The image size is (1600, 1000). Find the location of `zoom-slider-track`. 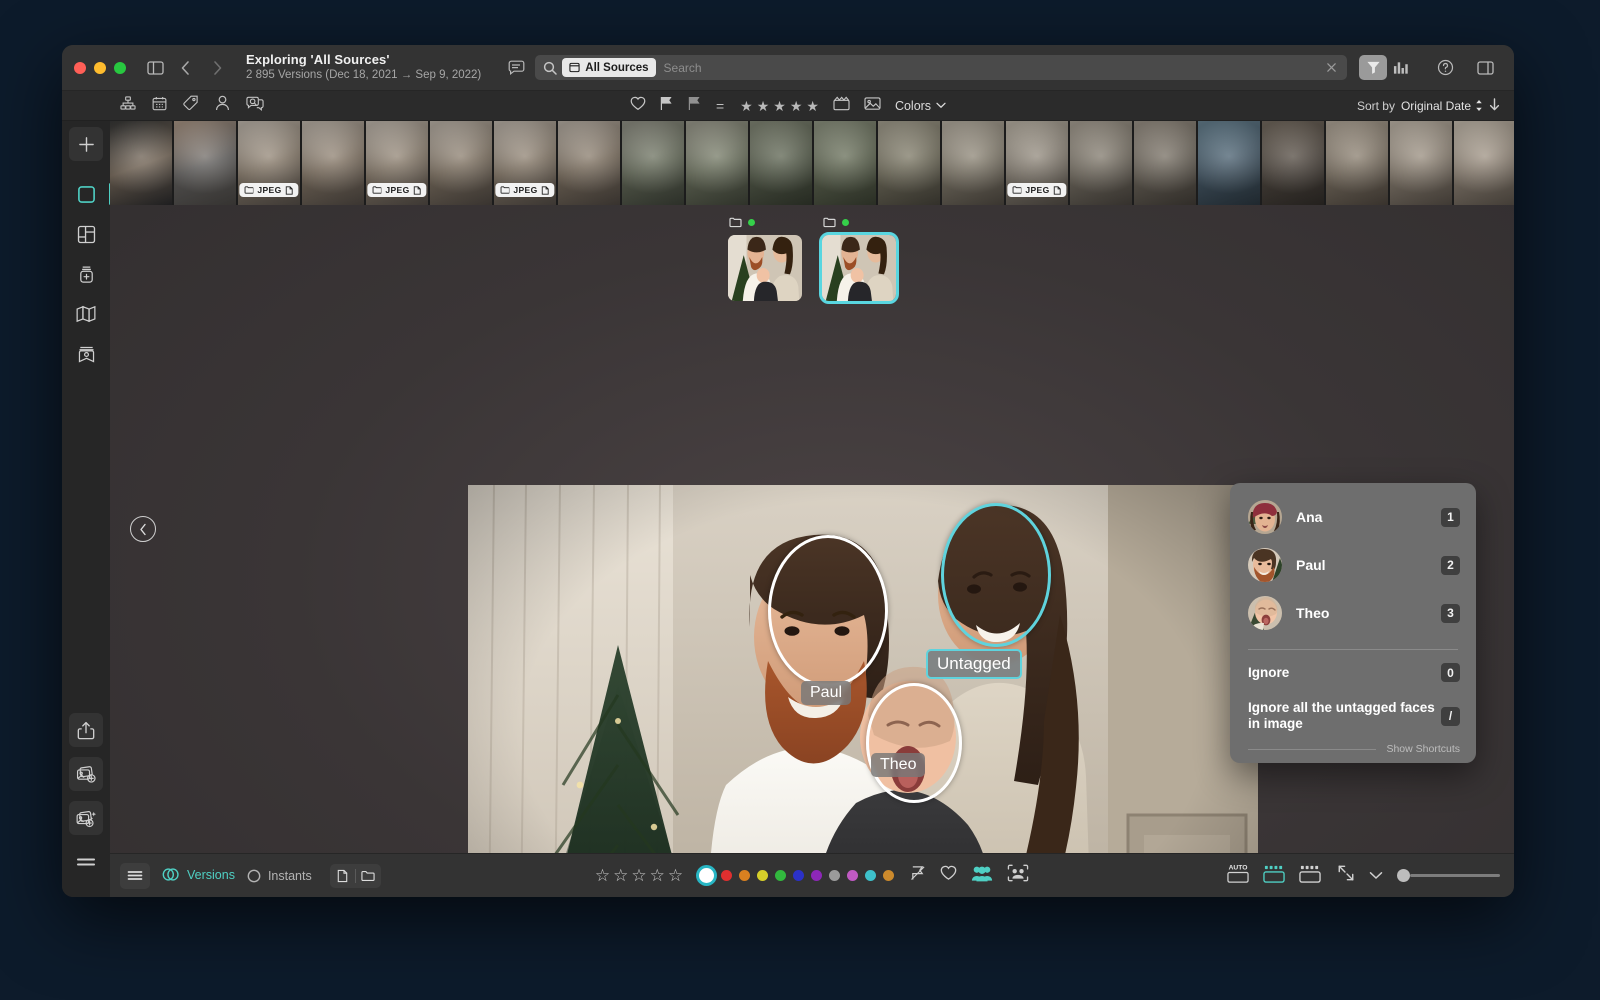

zoom-slider-track is located at coordinates (1455, 875).